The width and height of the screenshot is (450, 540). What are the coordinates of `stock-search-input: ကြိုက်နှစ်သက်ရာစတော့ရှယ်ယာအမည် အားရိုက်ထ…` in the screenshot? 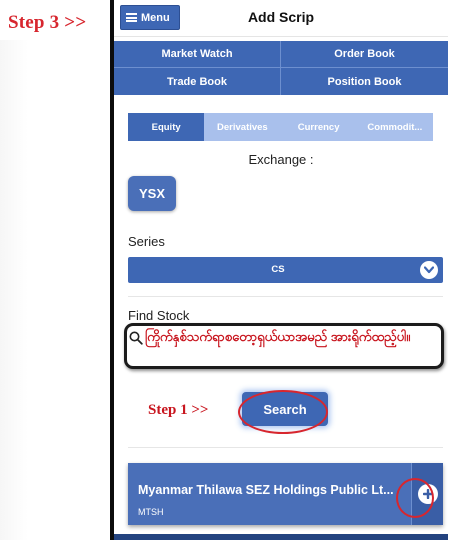 It's located at (284, 346).